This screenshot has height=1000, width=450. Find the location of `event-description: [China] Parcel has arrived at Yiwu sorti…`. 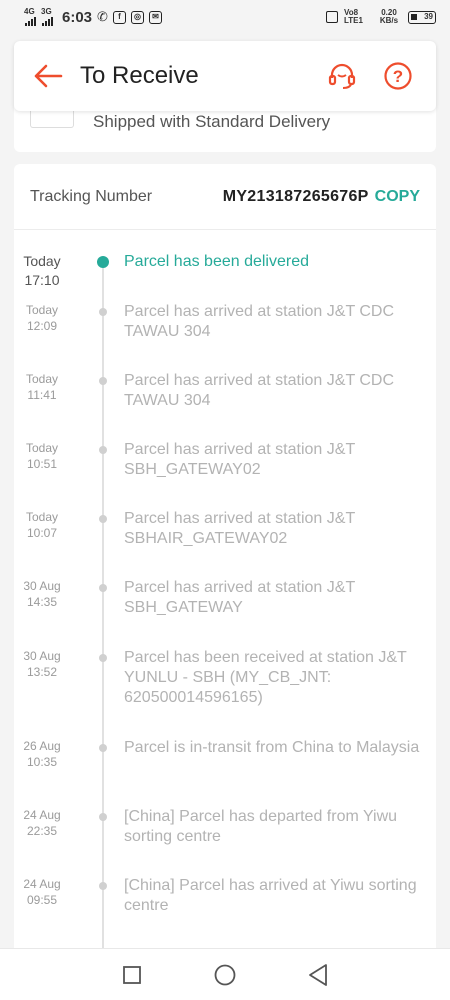

event-description: [China] Parcel has arrived at Yiwu sorti… is located at coordinates (270, 895).